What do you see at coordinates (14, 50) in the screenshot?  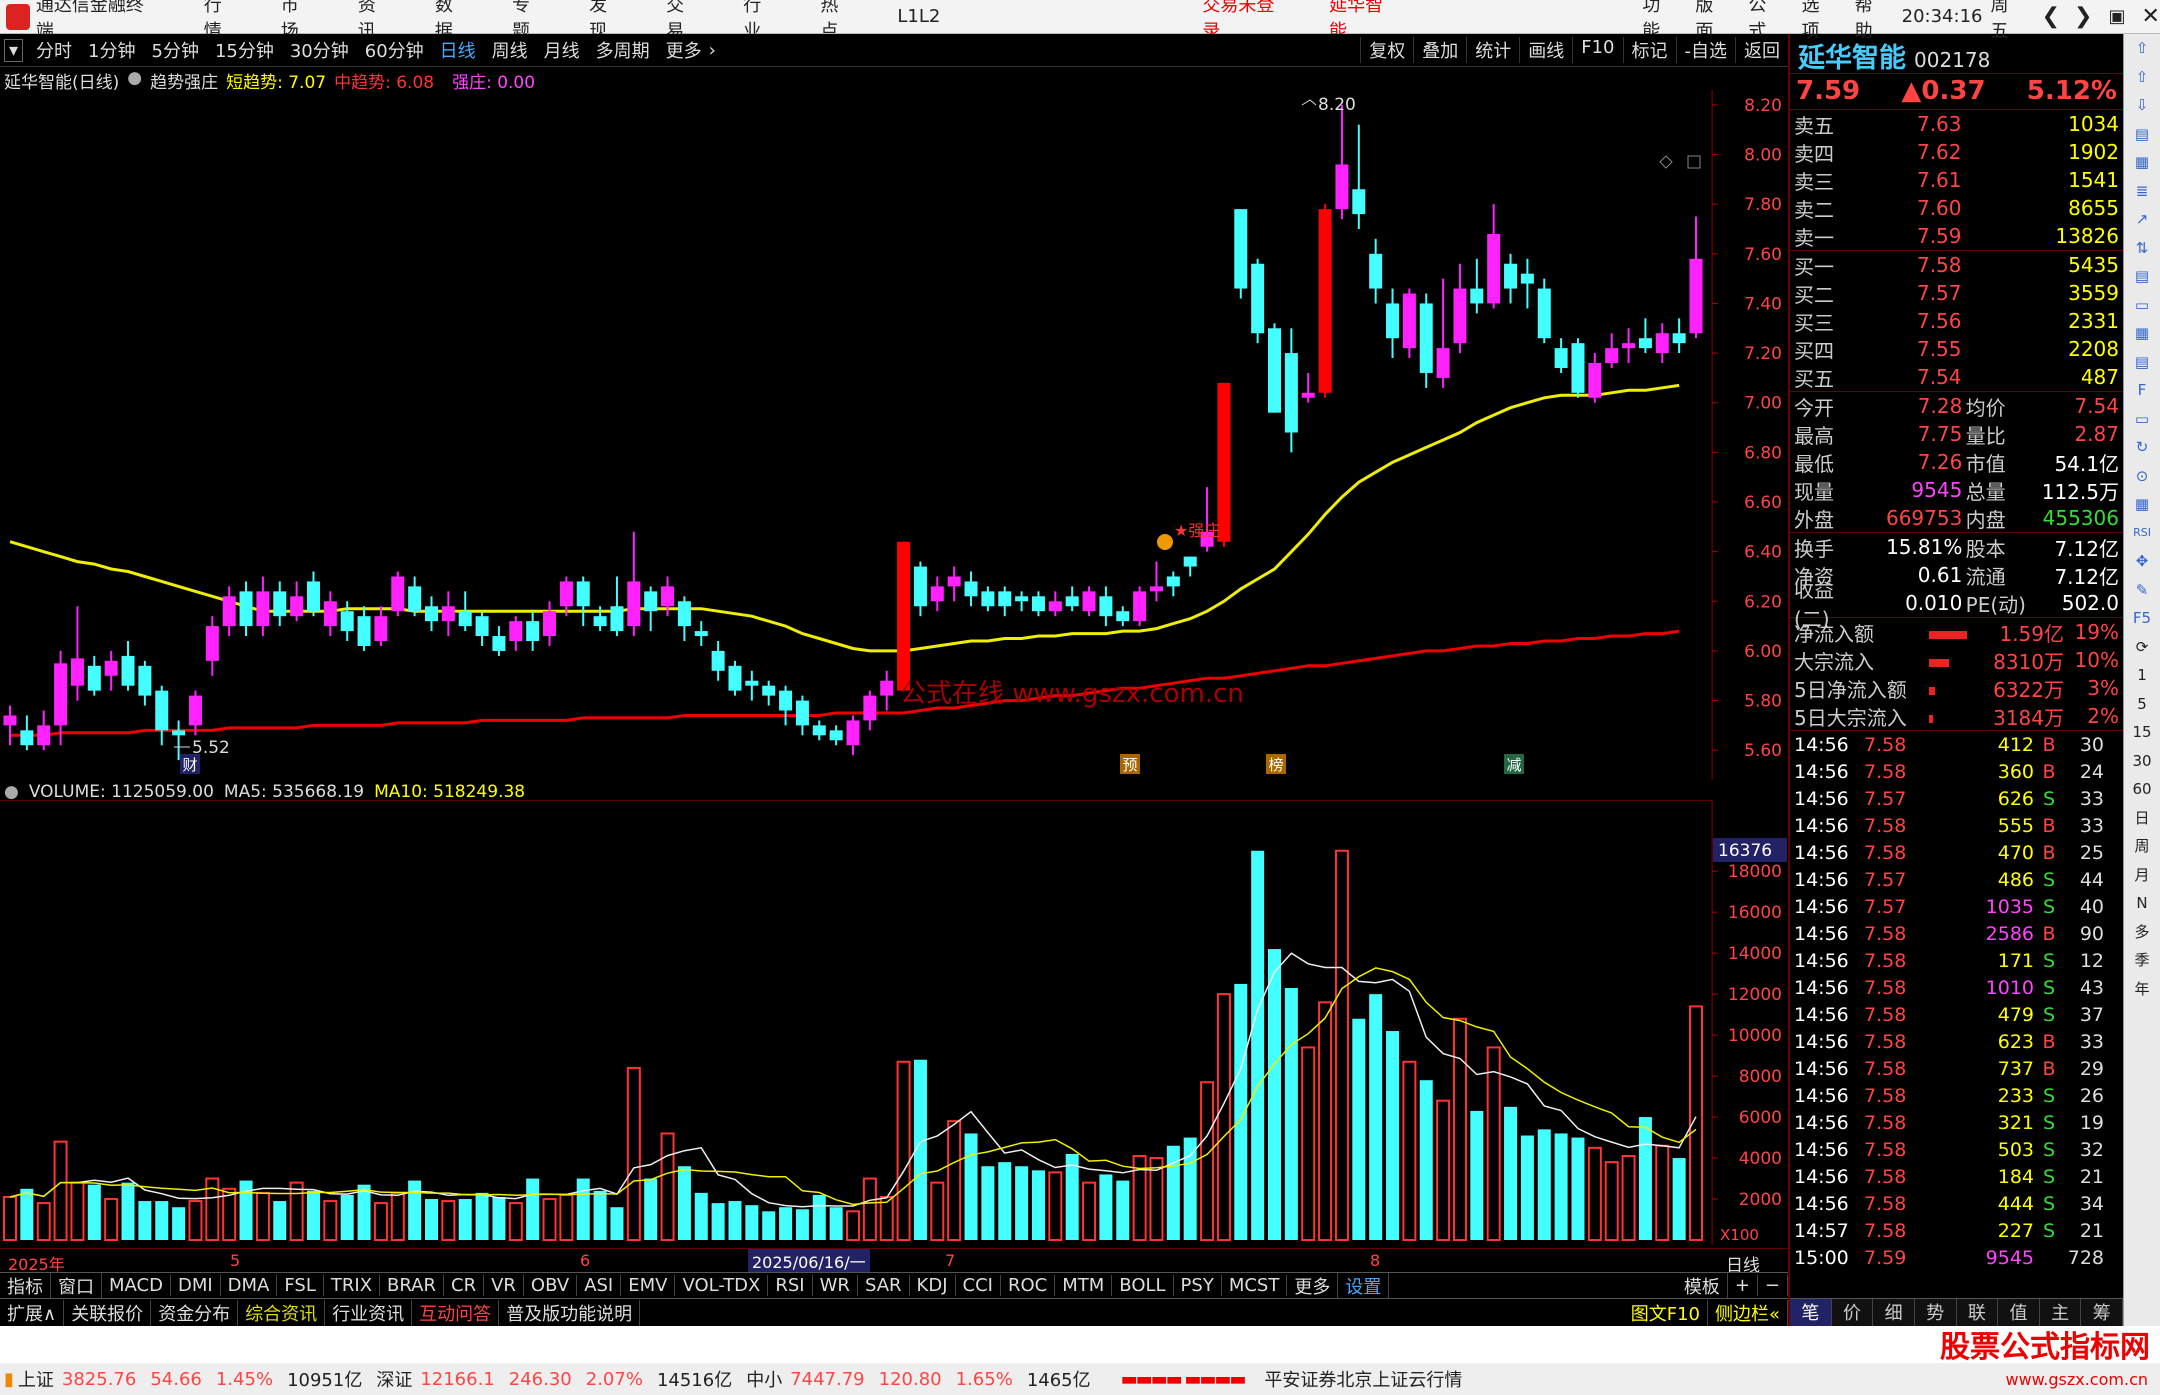 I see `collapse-icon: ▾` at bounding box center [14, 50].